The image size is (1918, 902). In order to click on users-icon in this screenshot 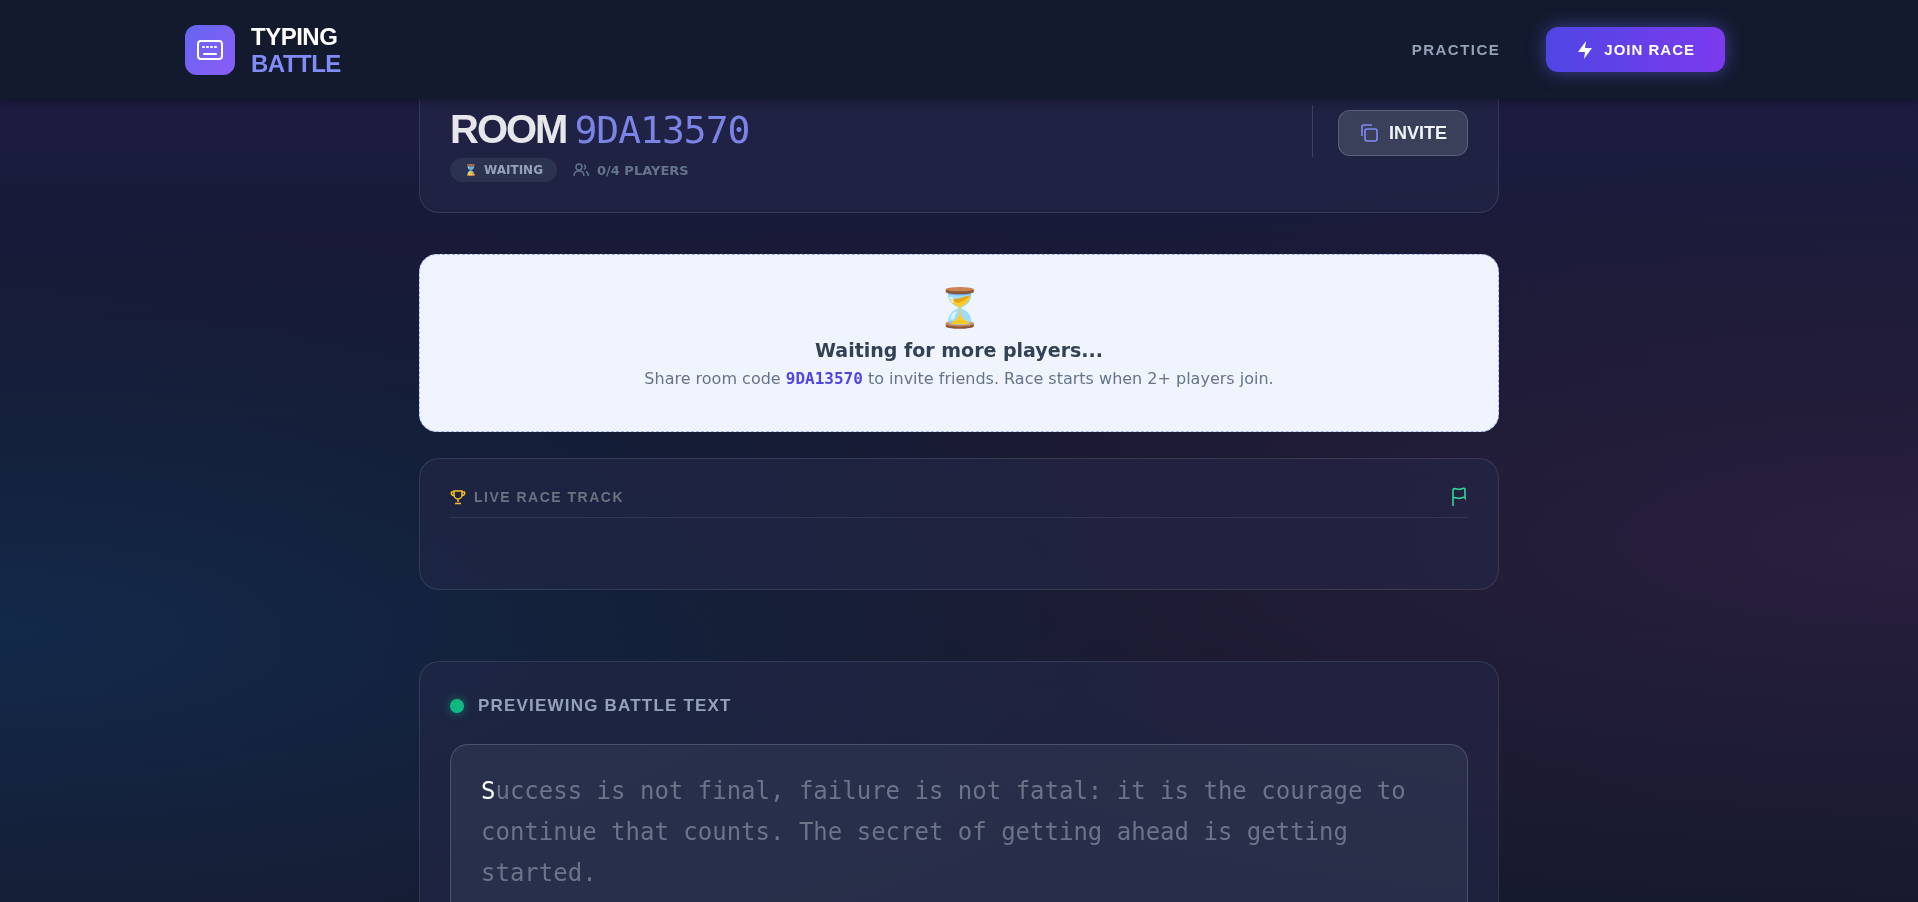, I will do `click(581, 170)`.